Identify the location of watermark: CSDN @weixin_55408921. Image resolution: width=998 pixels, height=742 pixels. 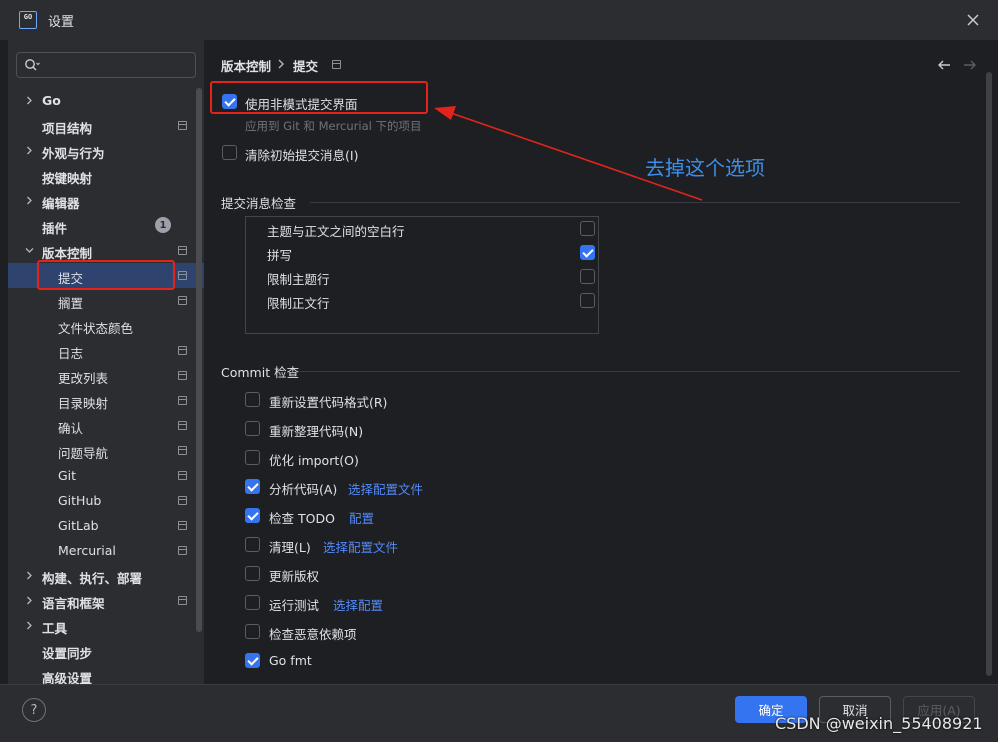
(879, 723).